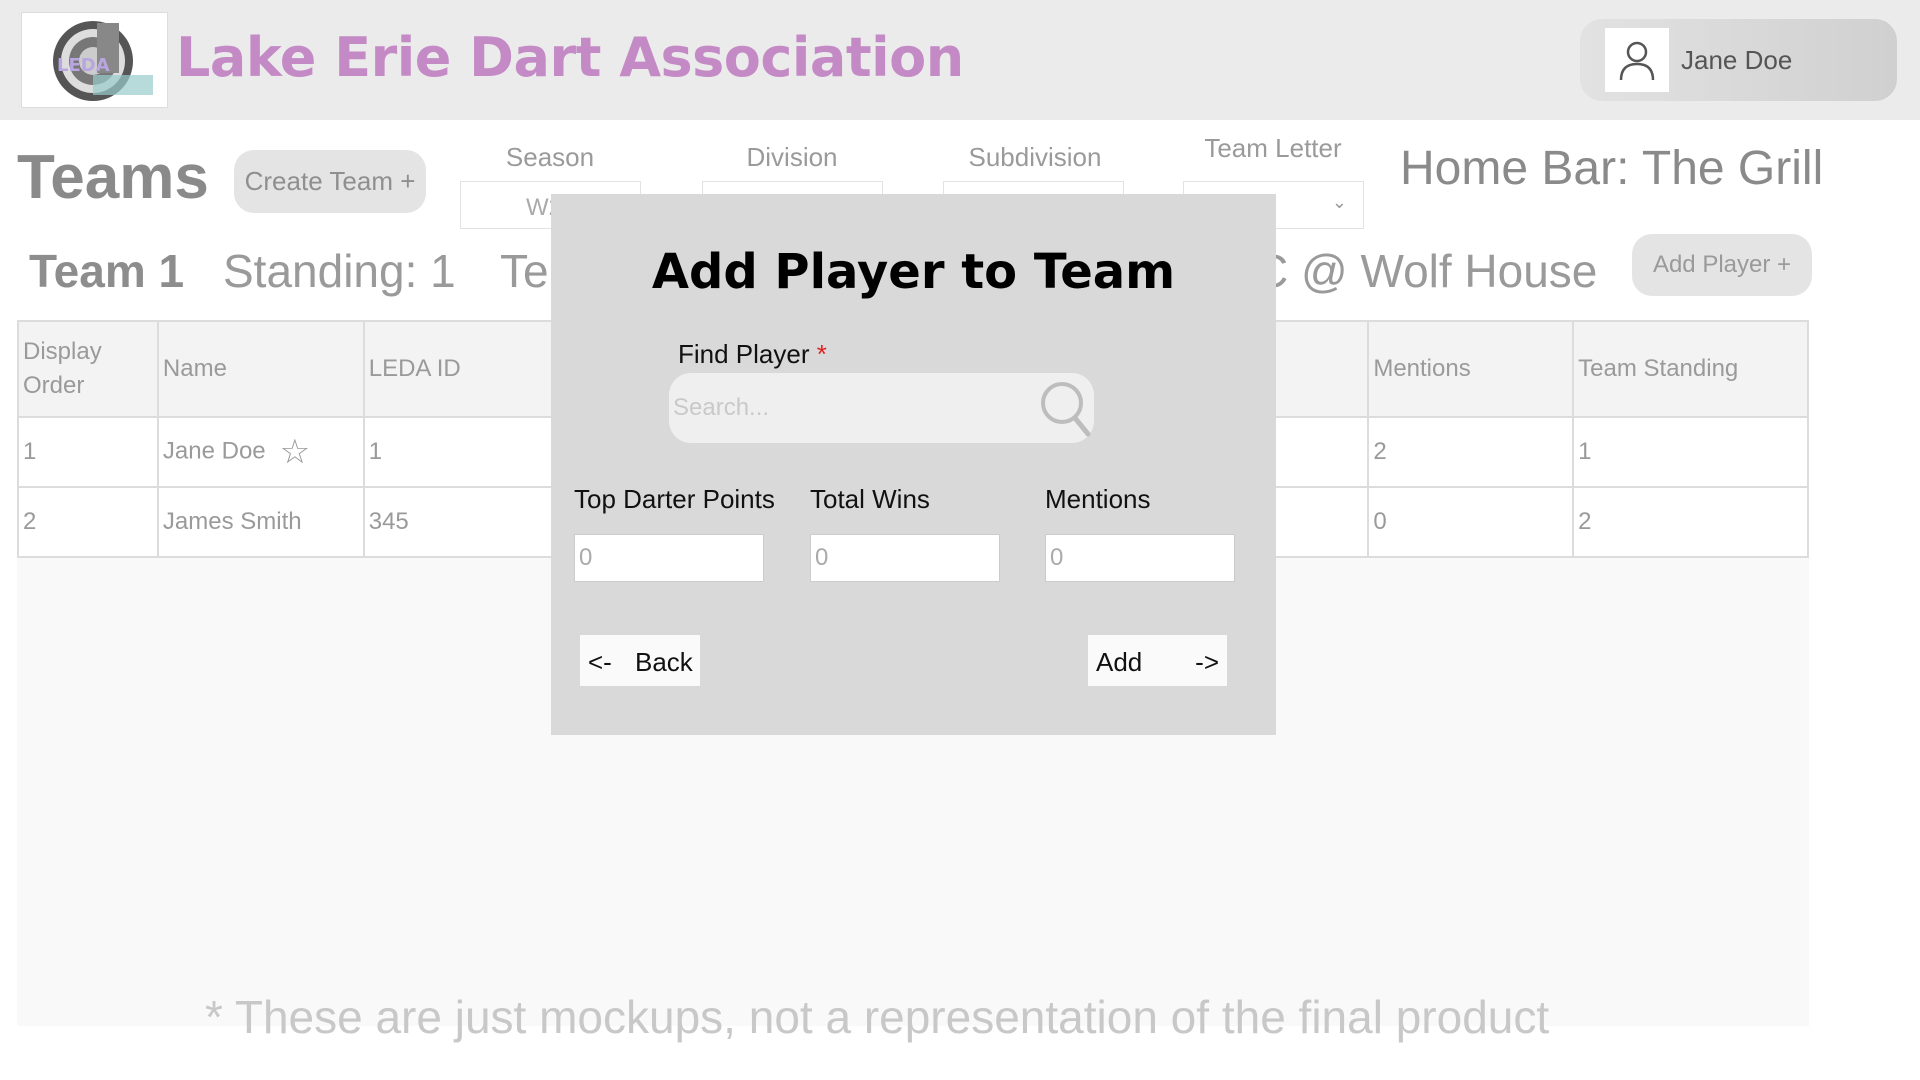 The height and width of the screenshot is (1080, 1920). What do you see at coordinates (792, 157) in the screenshot?
I see `division-label: Division` at bounding box center [792, 157].